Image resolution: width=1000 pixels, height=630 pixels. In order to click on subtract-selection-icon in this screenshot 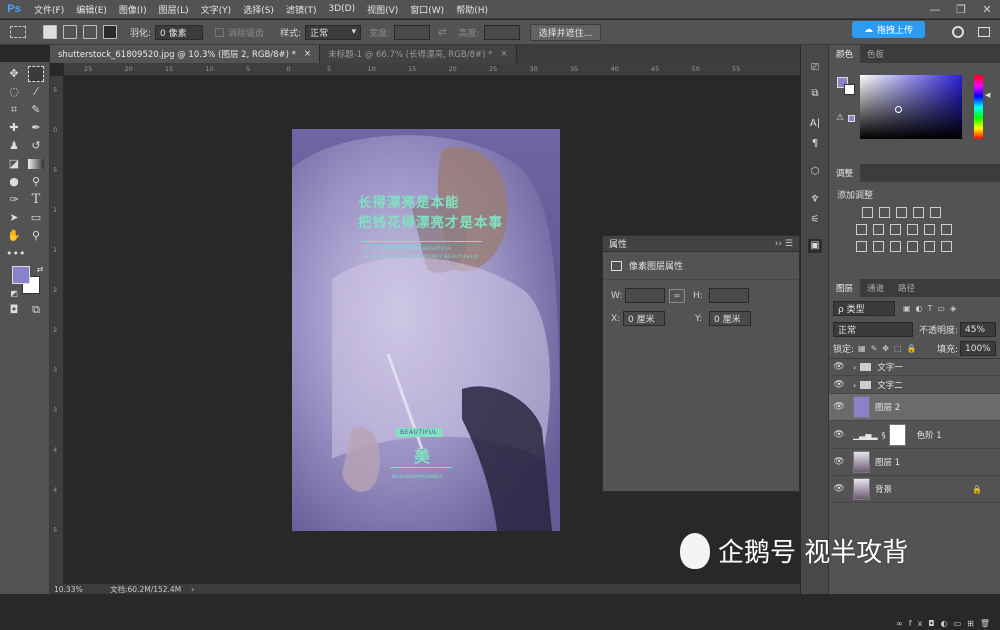, I will do `click(90, 32)`.